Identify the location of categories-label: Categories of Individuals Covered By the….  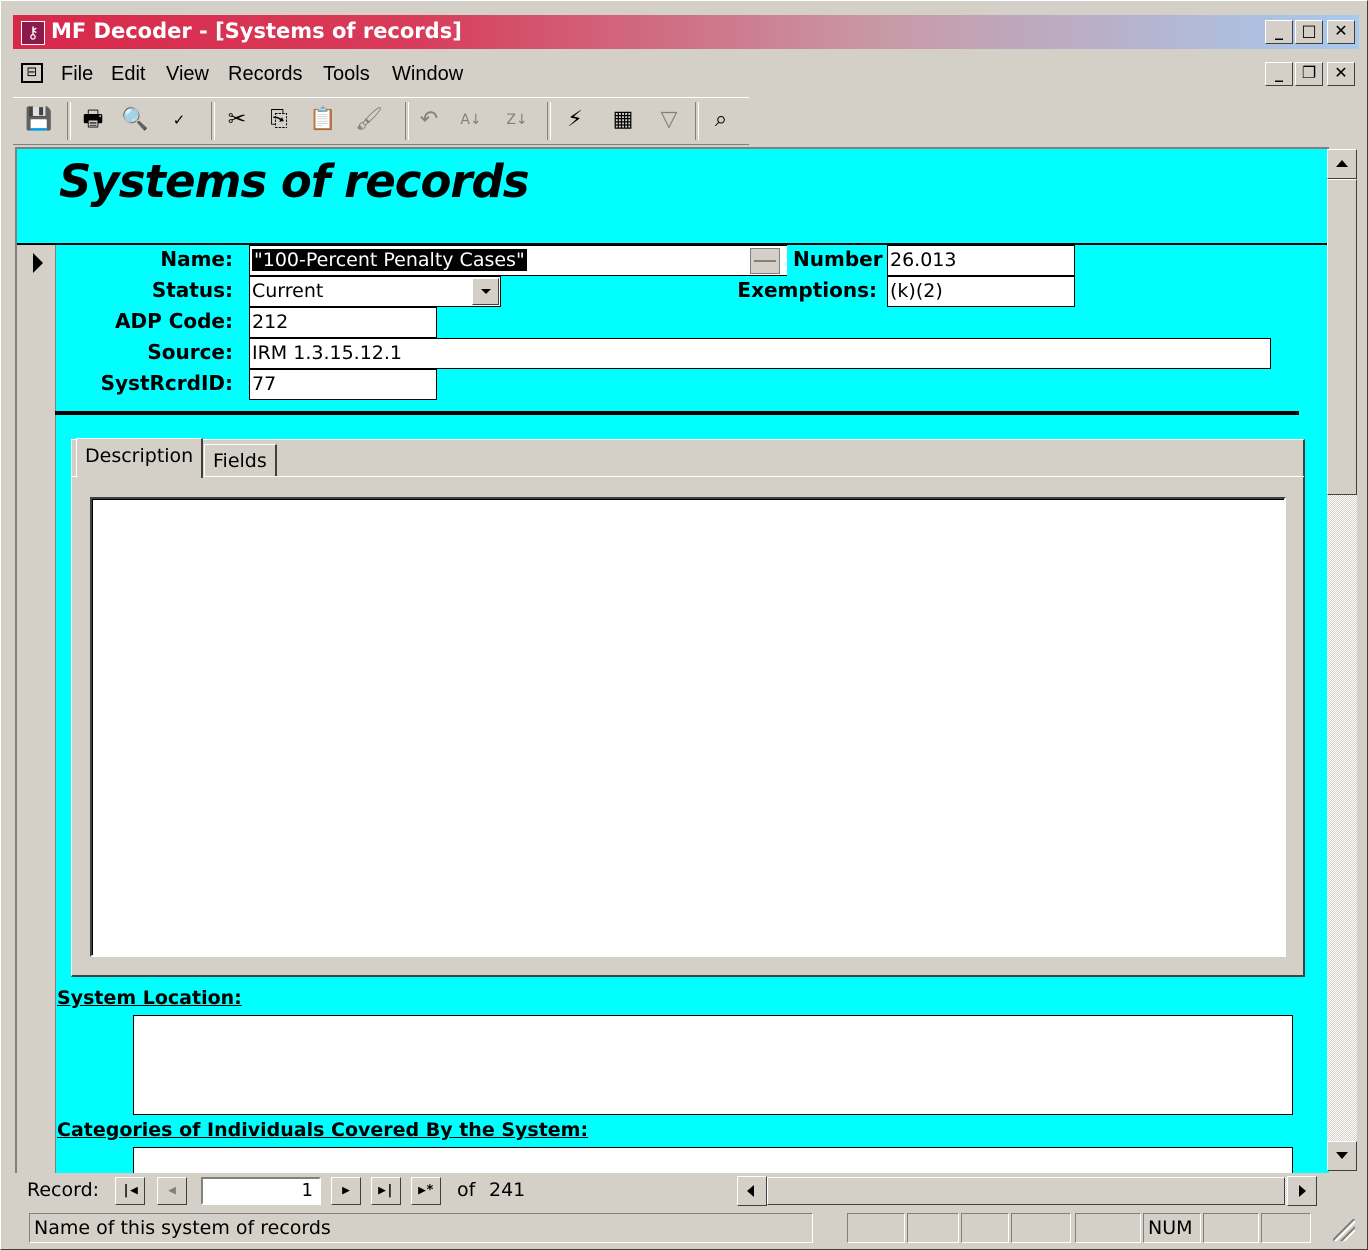
(323, 1130).